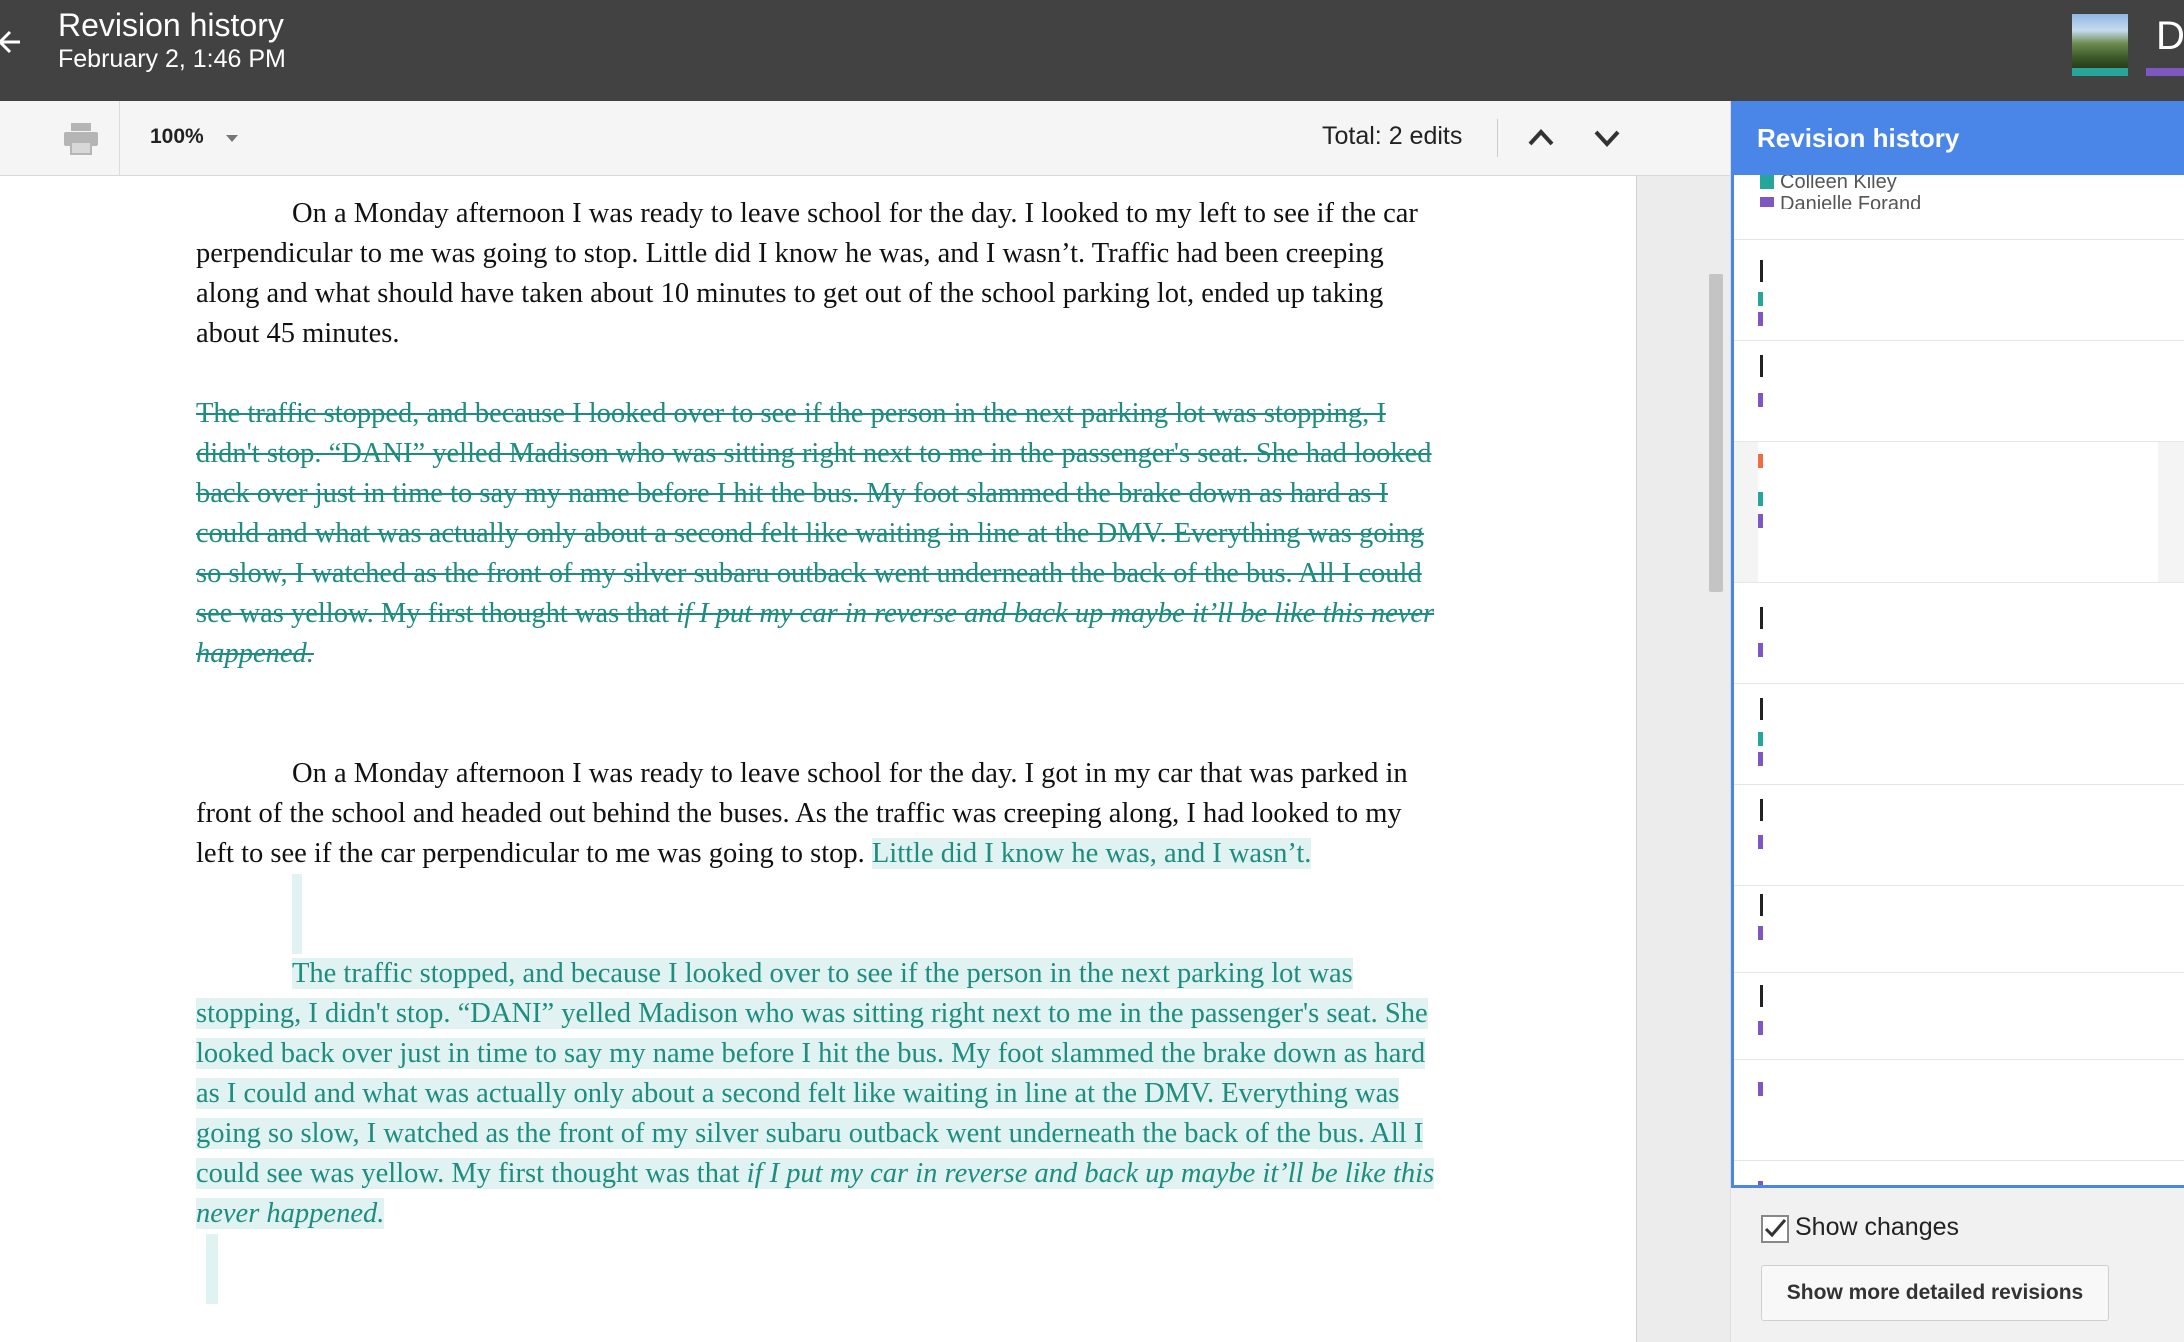 This screenshot has height=1342, width=2184. What do you see at coordinates (1959, 207) in the screenshot?
I see `revision-item: Colleen Kiley Danielle Forand` at bounding box center [1959, 207].